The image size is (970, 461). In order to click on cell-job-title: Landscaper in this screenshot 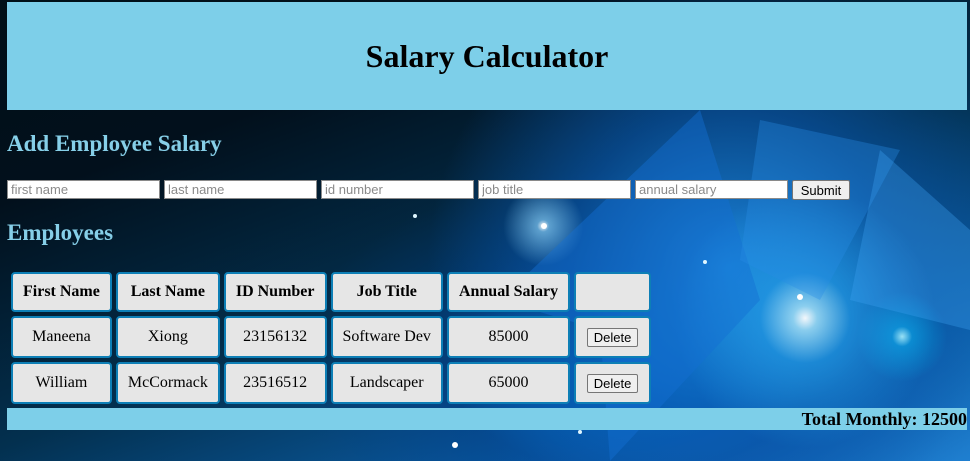, I will do `click(386, 383)`.